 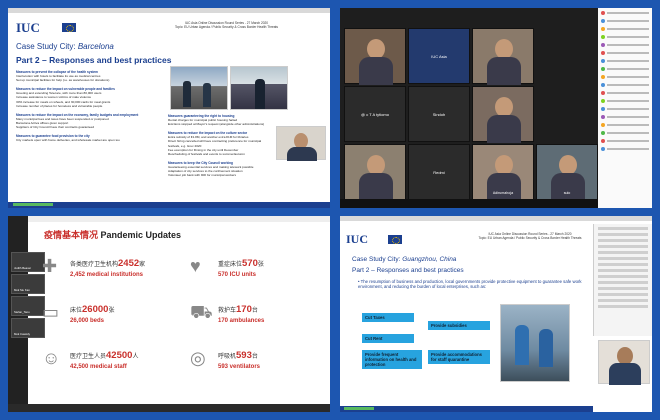 I want to click on medical-staff-photo, so click(x=535, y=343).